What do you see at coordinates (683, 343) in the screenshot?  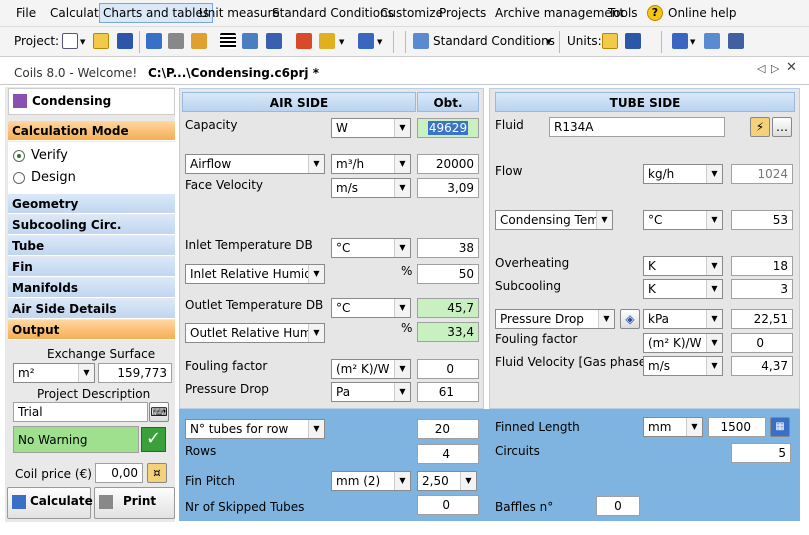 I see `tube-fouling-unit-select: (m² K)/W ▼` at bounding box center [683, 343].